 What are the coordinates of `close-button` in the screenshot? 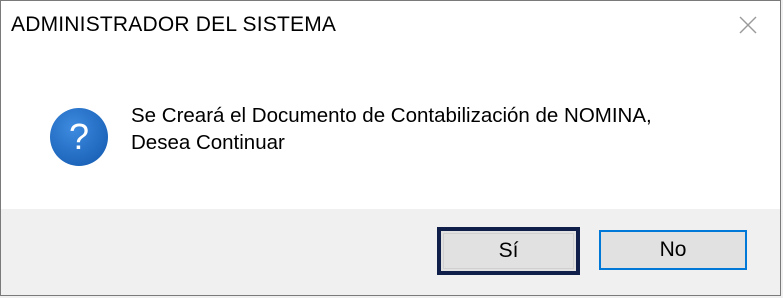 It's located at (748, 25).